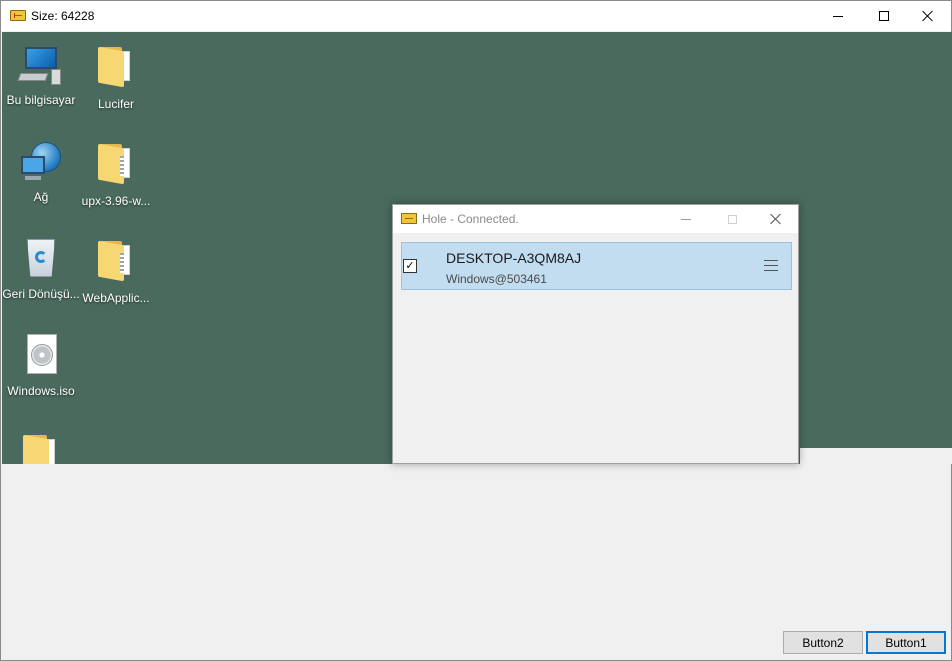 The width and height of the screenshot is (952, 661). What do you see at coordinates (470, 219) in the screenshot?
I see `hole-window-title: Hole - Connected.` at bounding box center [470, 219].